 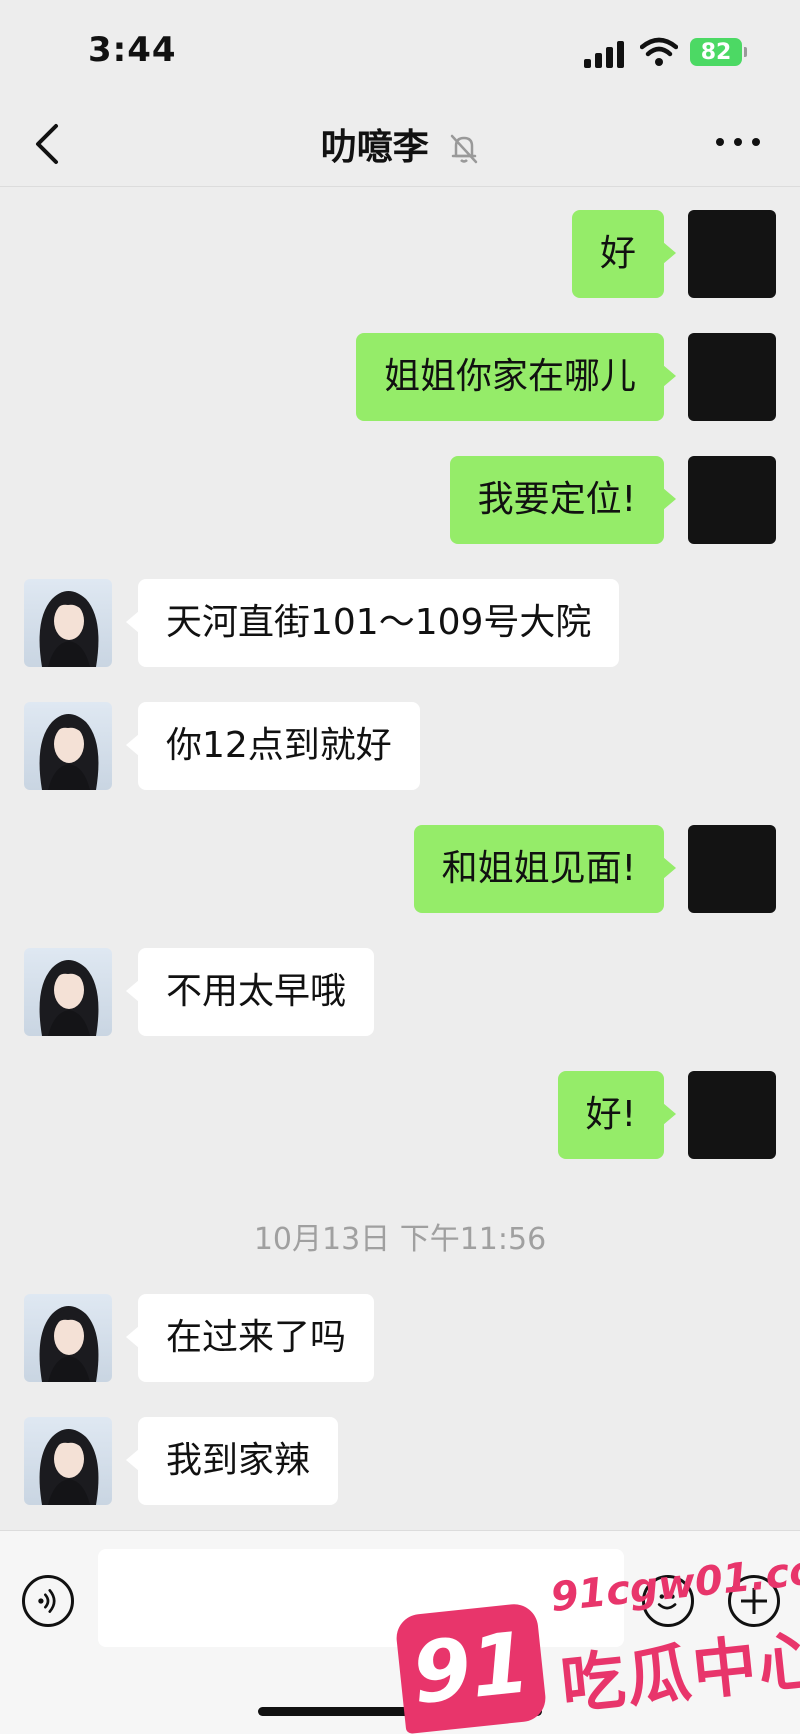 I want to click on message-row: 姐姐你家在哪儿, so click(x=400, y=378).